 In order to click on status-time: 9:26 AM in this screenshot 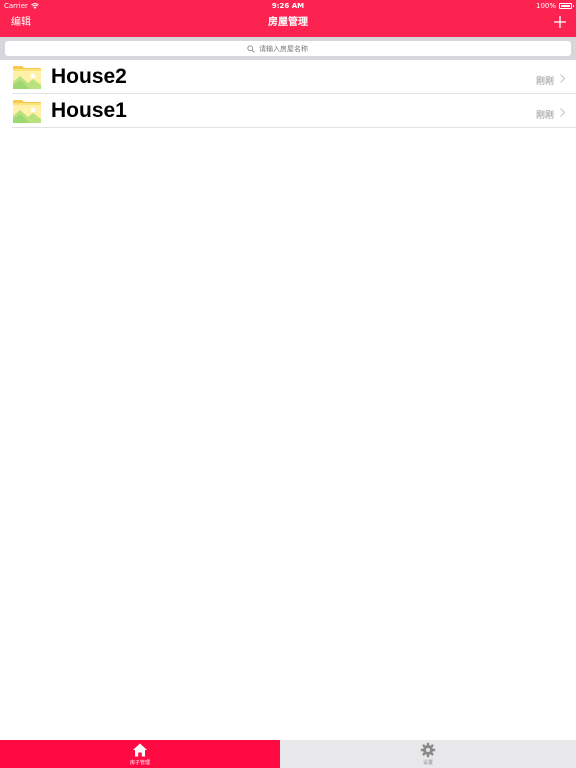, I will do `click(288, 6)`.